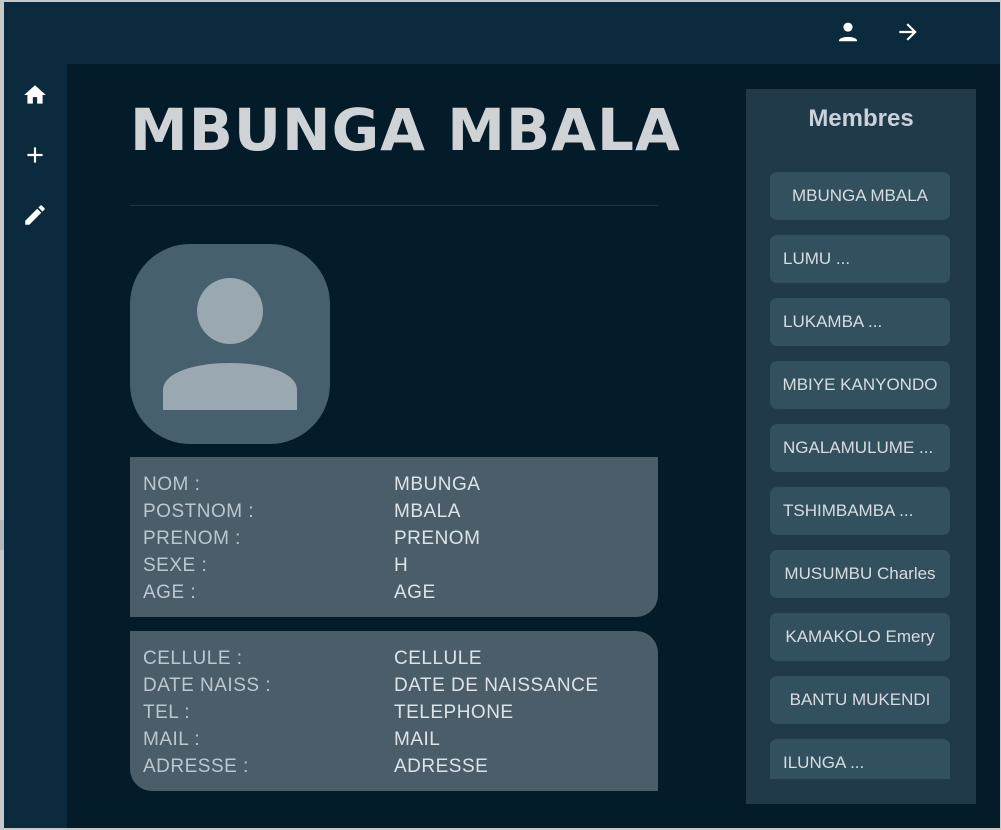 This screenshot has width=1001, height=830. I want to click on field-value: ADRESSE, so click(441, 766).